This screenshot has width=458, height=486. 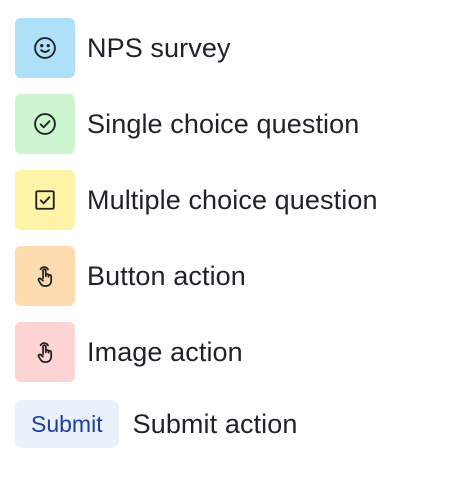 I want to click on palette-item-nps-survey: NPS survey, so click(x=123, y=48).